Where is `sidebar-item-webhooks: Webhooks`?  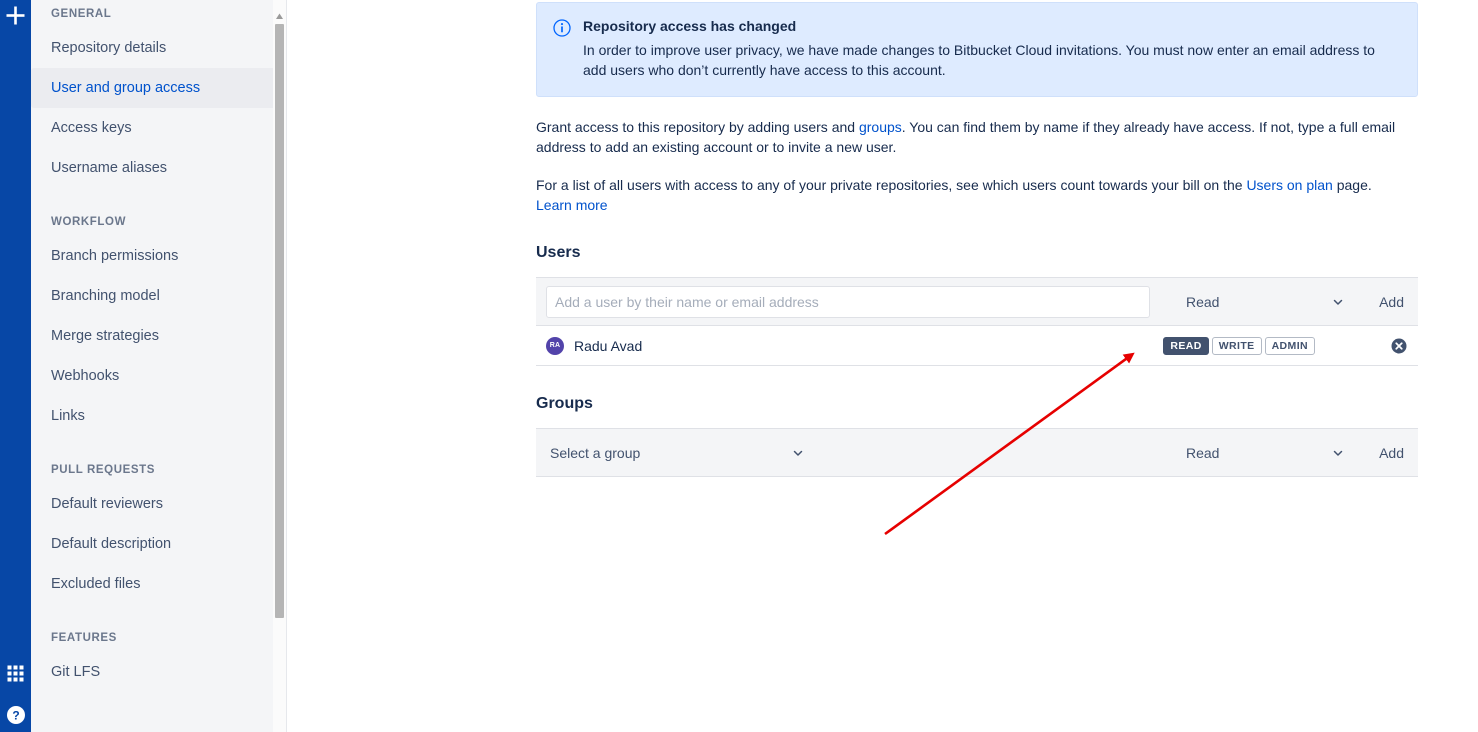 sidebar-item-webhooks: Webhooks is located at coordinates (157, 376).